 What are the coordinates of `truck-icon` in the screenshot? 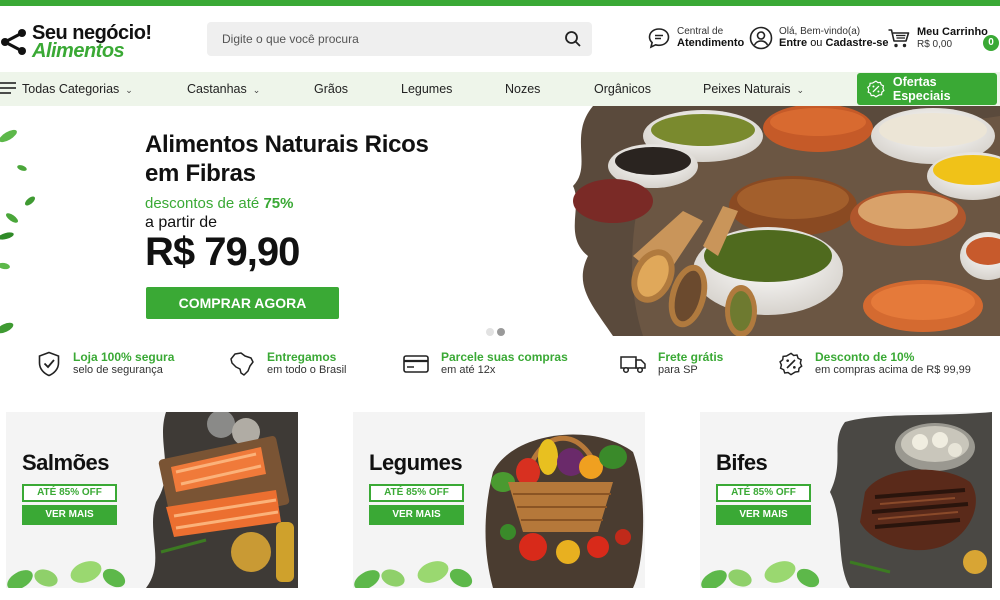 It's located at (633, 364).